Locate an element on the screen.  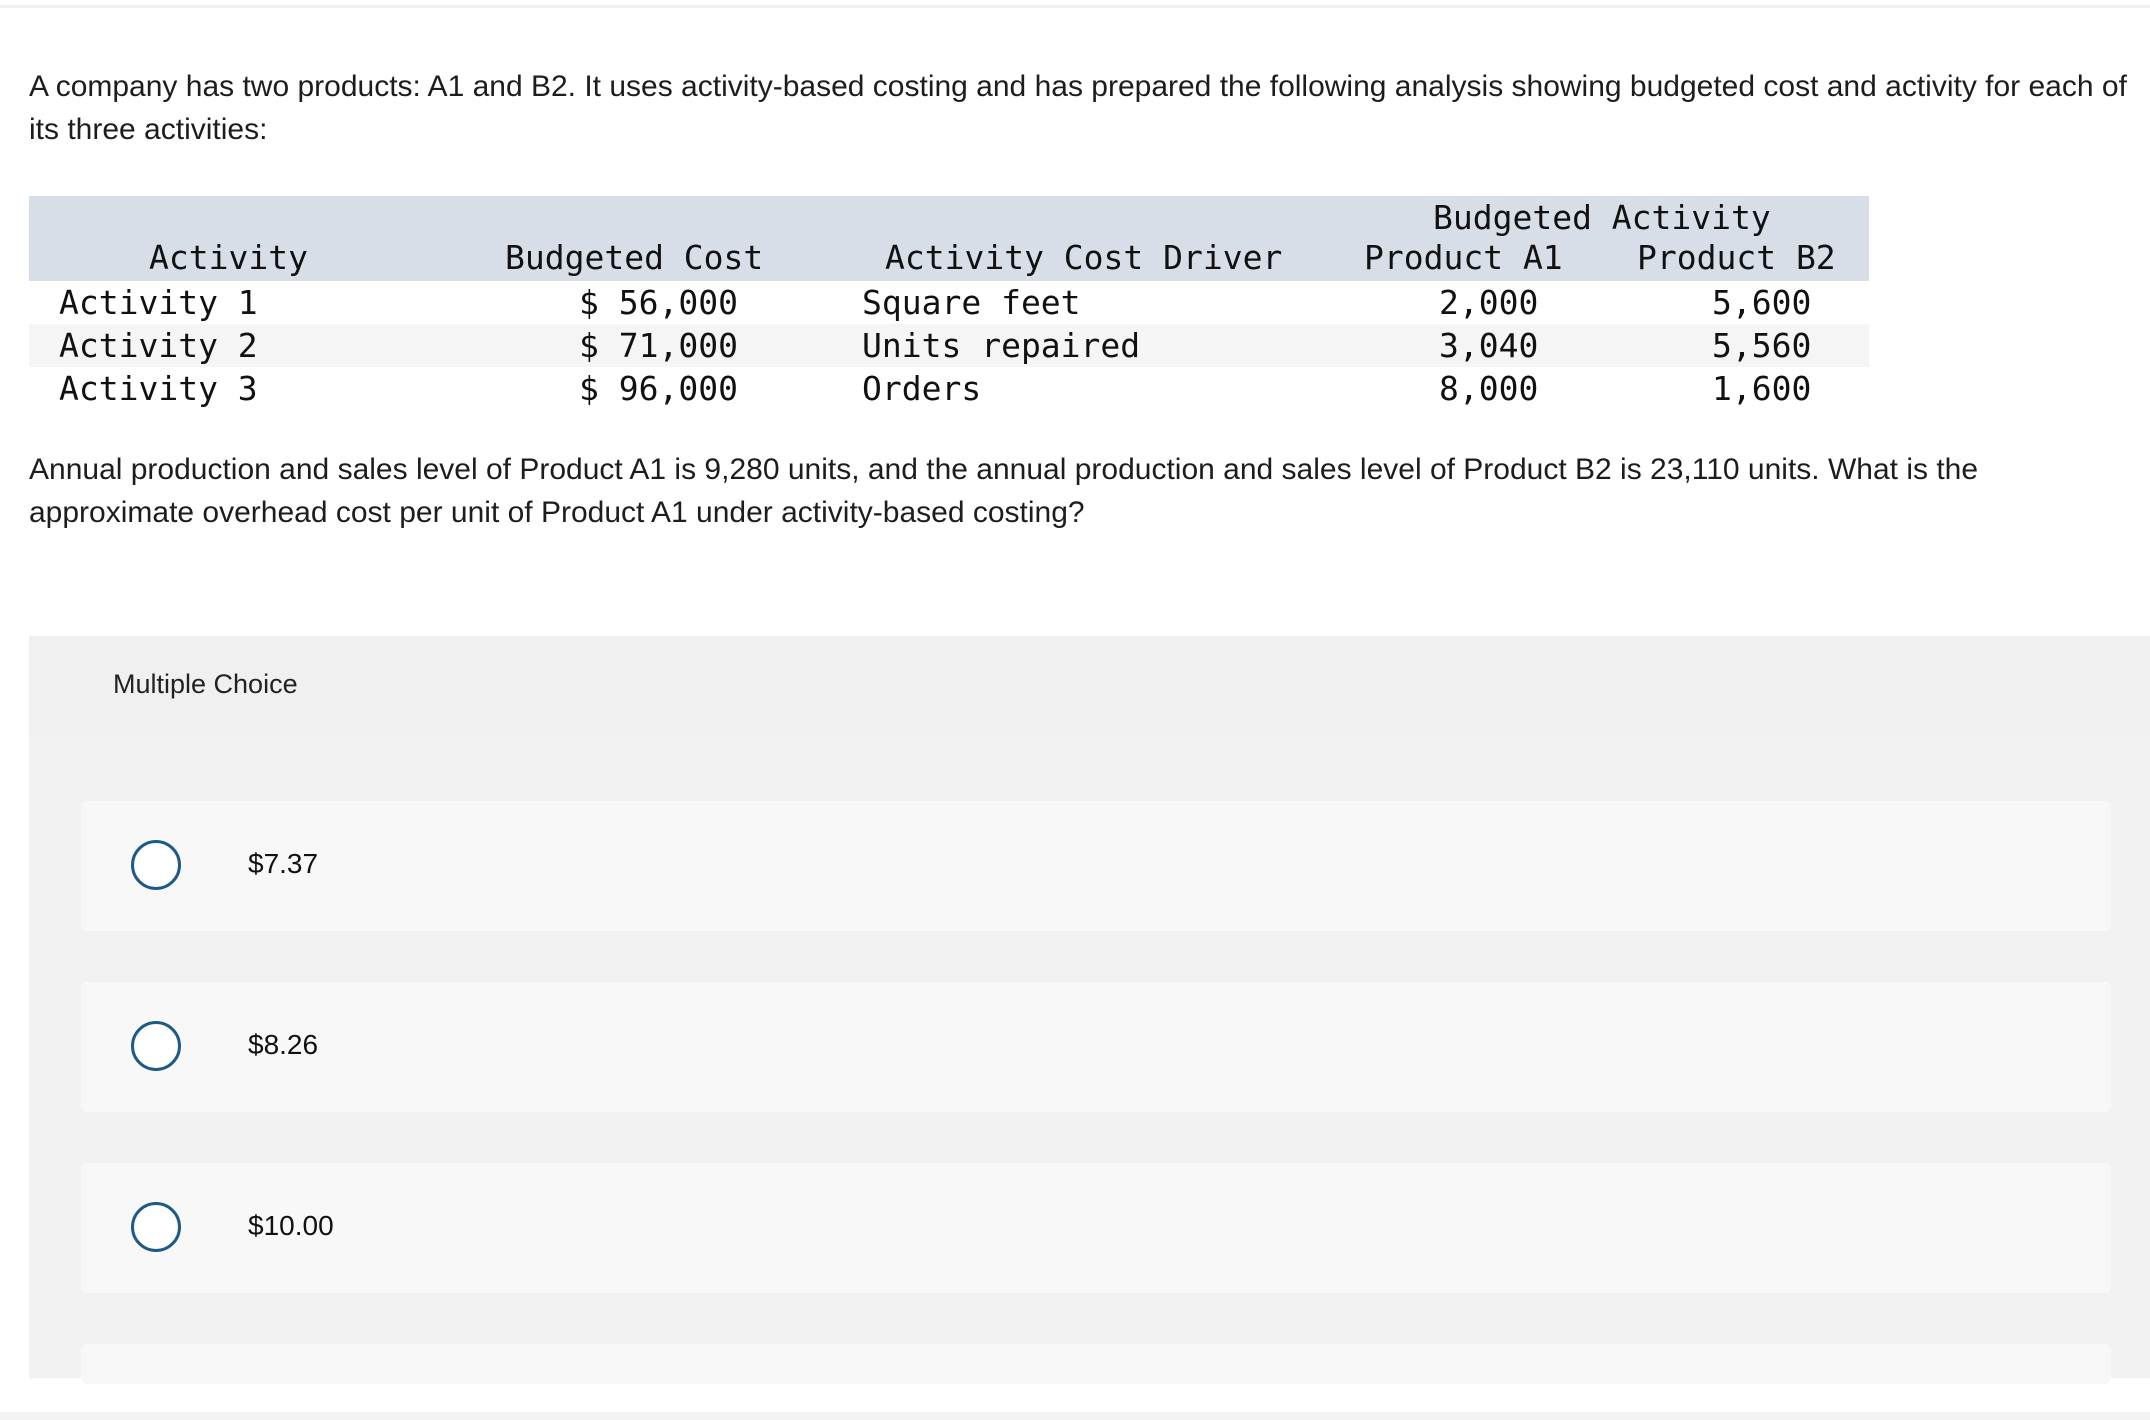
header-product-b2: Product B2 is located at coordinates (1736, 257).